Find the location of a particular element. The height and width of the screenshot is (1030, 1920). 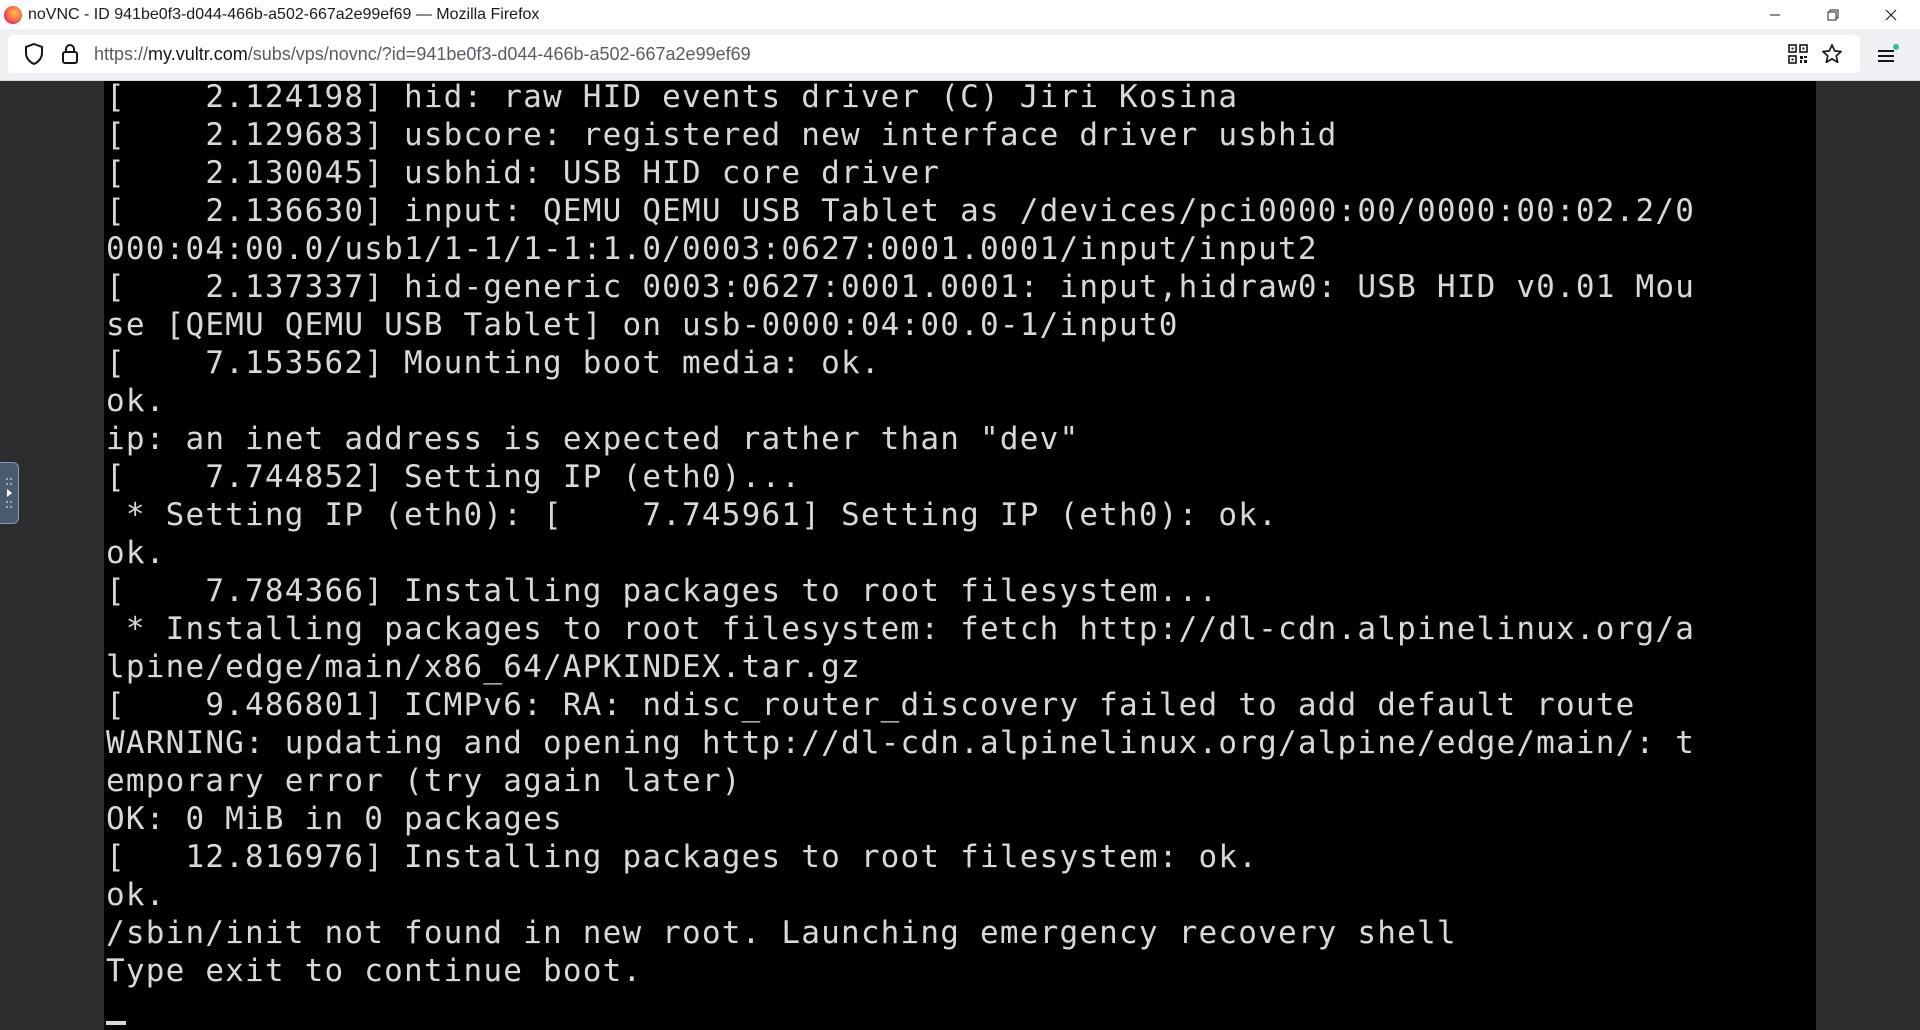

novnc-control-bar-handle is located at coordinates (9, 493).